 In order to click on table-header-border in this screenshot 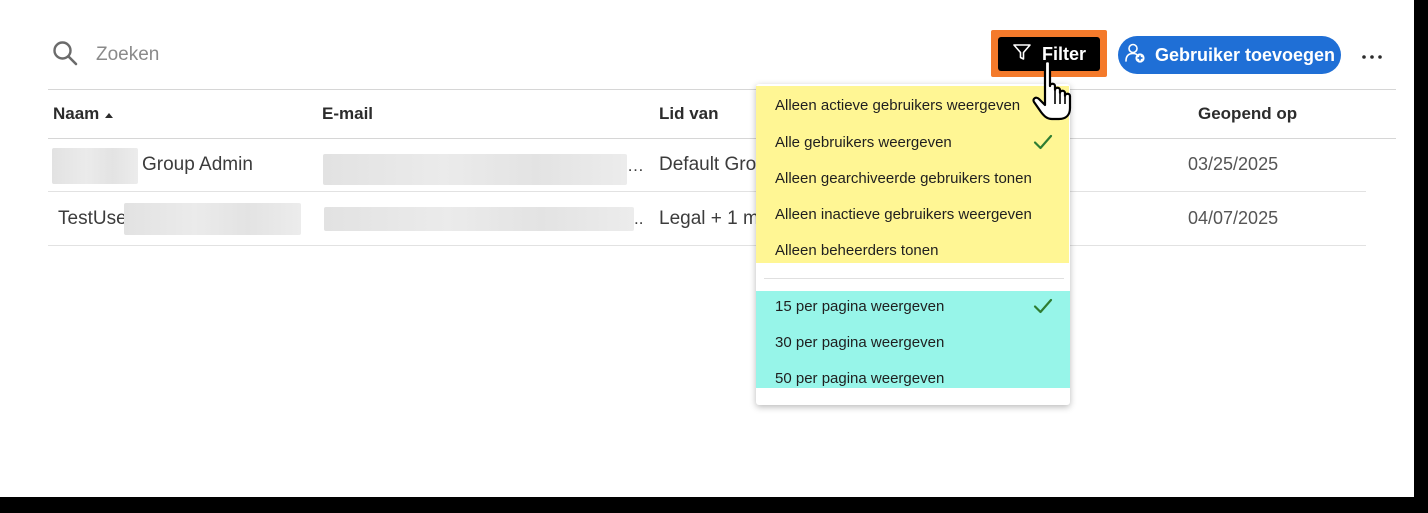, I will do `click(722, 138)`.